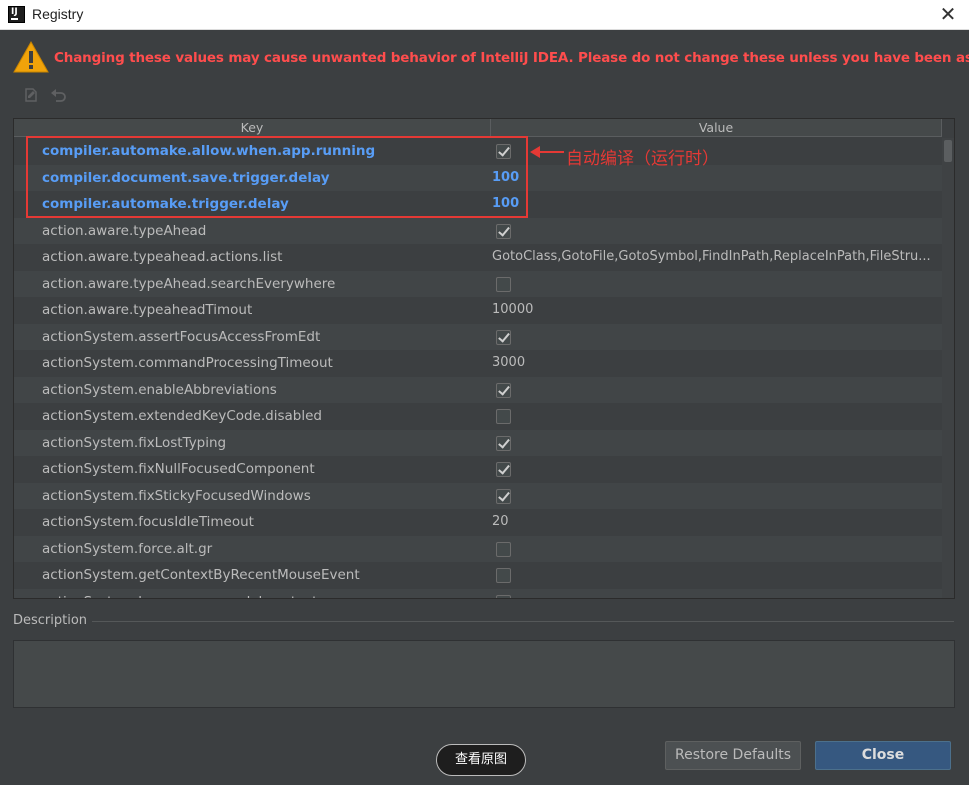 The width and height of the screenshot is (969, 785). I want to click on app-icon-text: IJ, so click(14, 12).